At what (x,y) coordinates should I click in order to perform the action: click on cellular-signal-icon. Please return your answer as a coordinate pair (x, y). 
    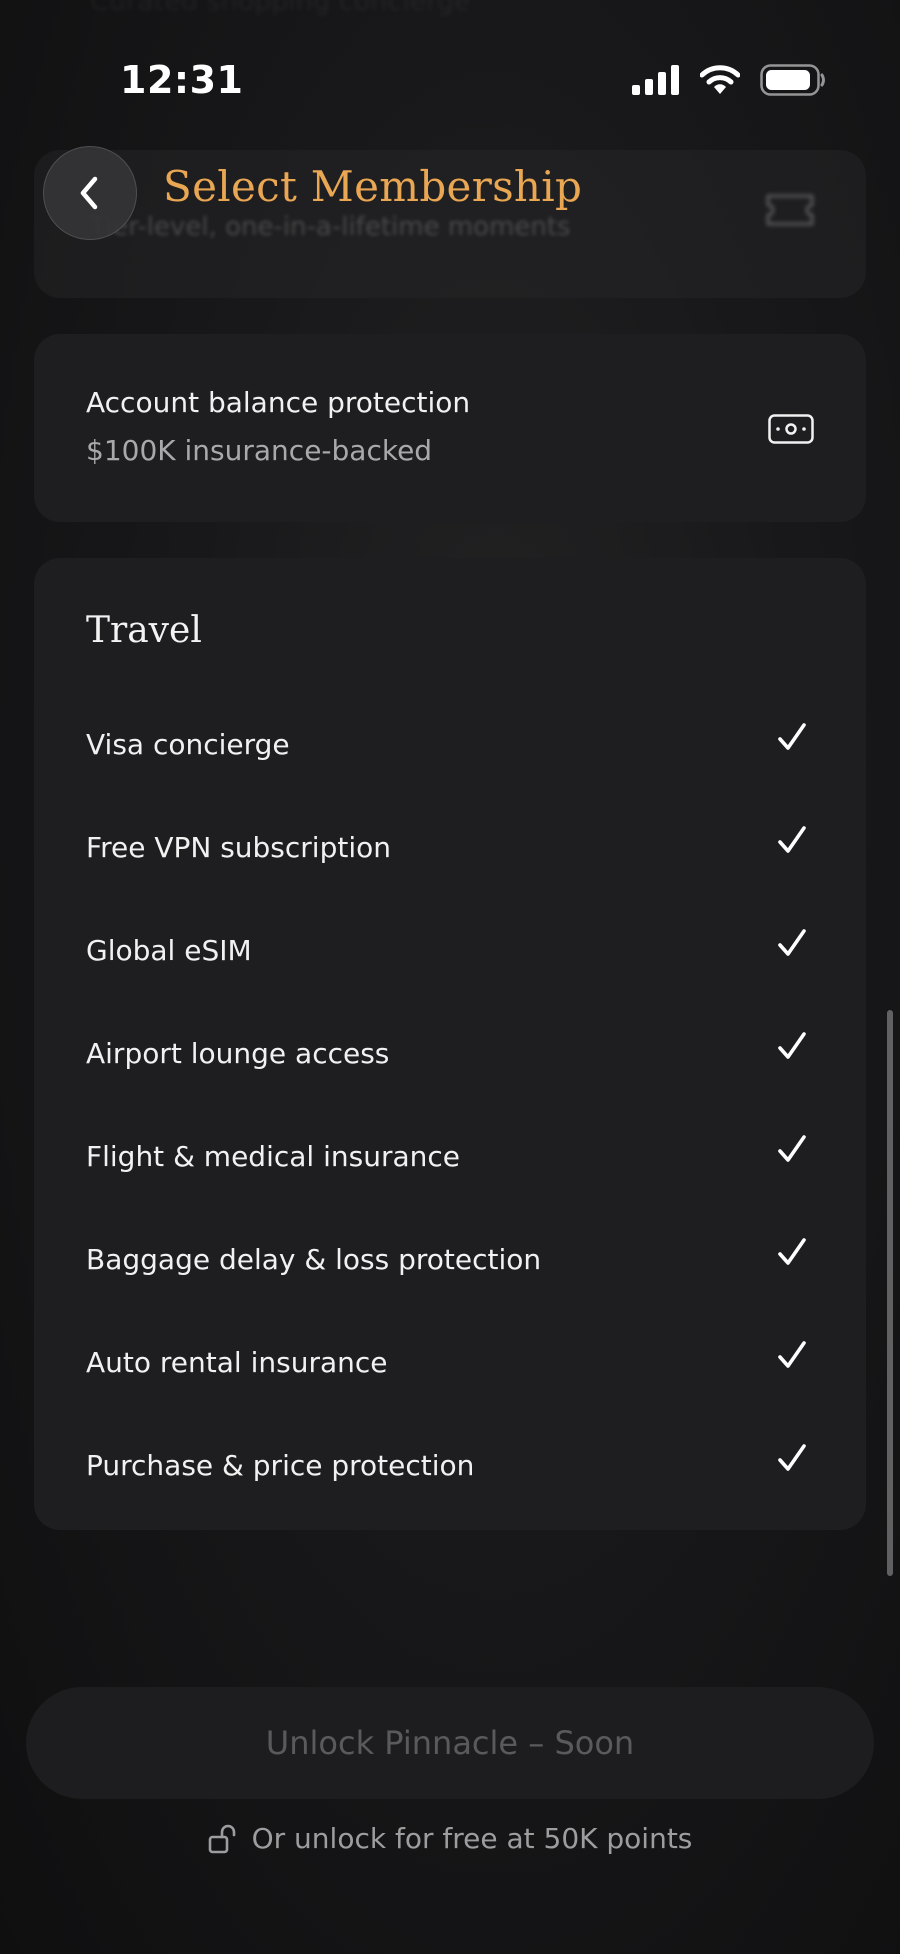
    Looking at the image, I should click on (655, 80).